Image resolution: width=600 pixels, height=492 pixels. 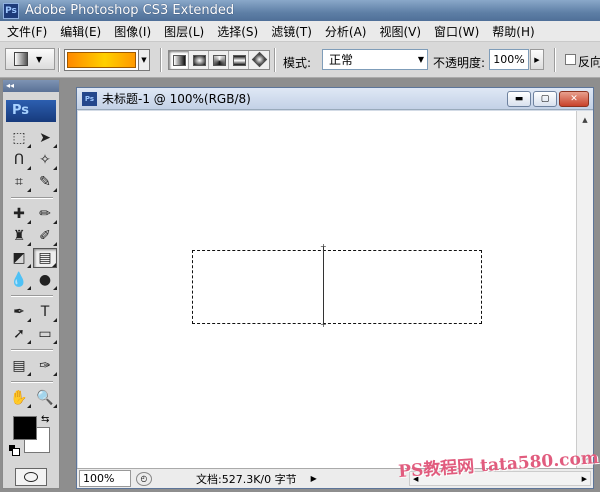 I want to click on hand-tool-icon: ✋, so click(x=19, y=398).